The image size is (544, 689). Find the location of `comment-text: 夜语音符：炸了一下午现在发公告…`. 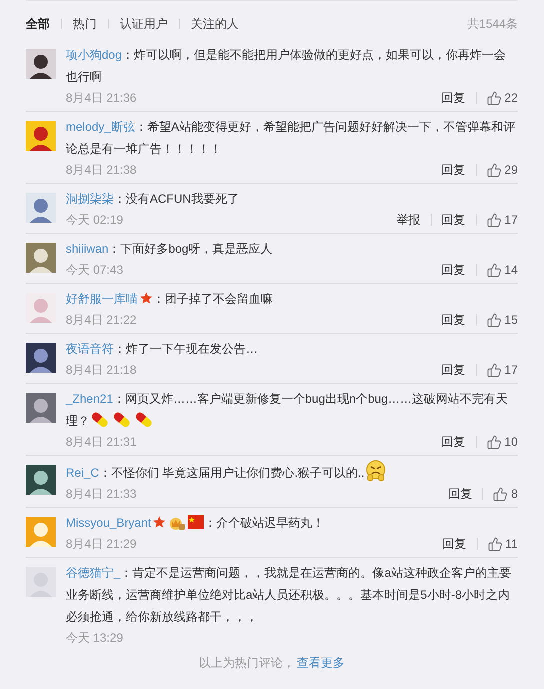

comment-text: 夜语音符：炸了一下午现在发公告… is located at coordinates (162, 349).